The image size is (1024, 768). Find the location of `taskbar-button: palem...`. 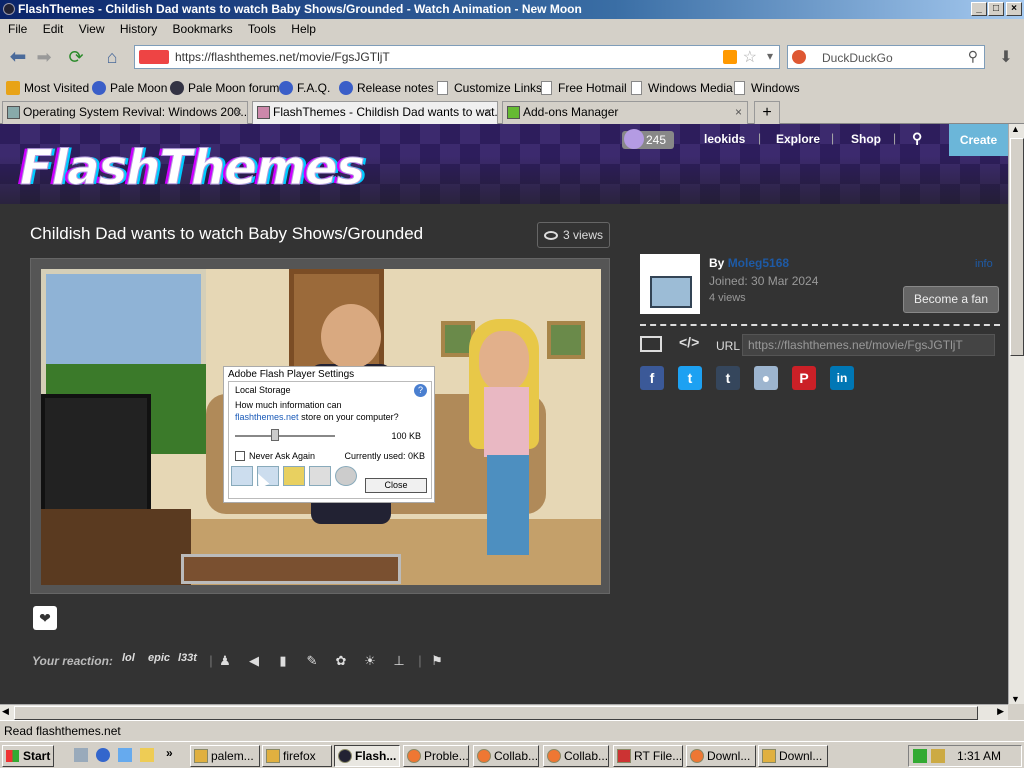

taskbar-button: palem... is located at coordinates (225, 756).